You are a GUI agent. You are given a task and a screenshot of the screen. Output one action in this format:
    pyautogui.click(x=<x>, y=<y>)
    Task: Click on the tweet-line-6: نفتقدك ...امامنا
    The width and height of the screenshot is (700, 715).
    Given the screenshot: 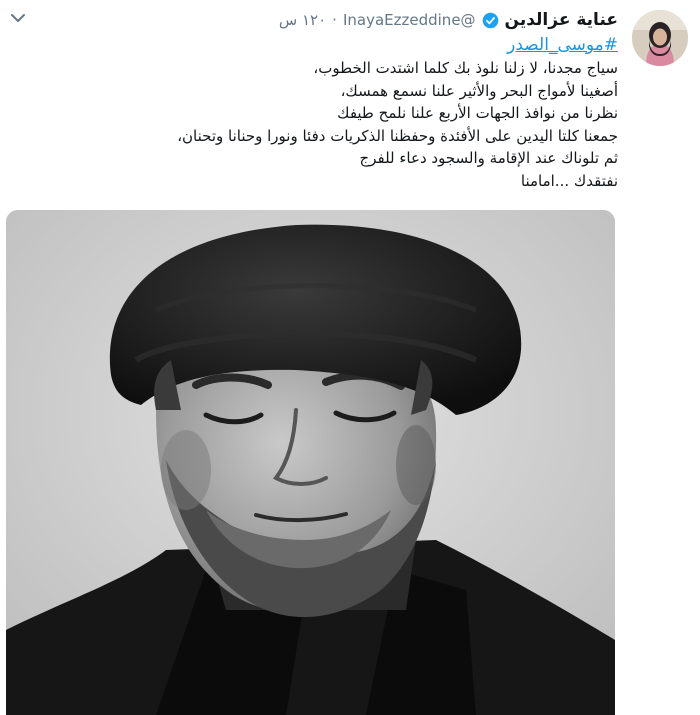 What is the action you would take?
    pyautogui.click(x=569, y=180)
    